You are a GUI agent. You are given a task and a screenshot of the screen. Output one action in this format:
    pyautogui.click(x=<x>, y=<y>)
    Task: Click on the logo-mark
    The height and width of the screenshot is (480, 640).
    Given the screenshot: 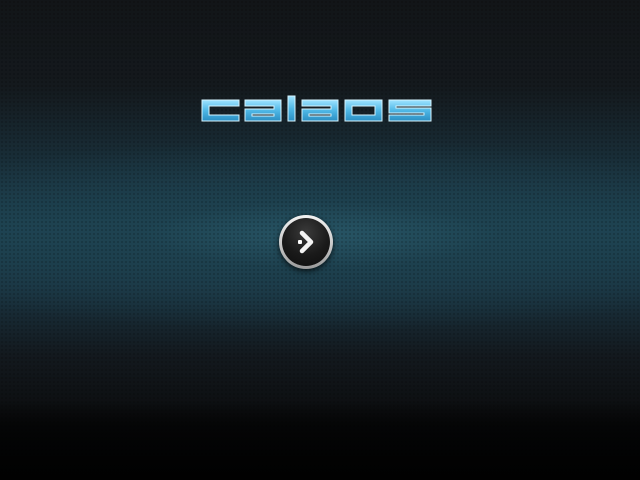 What is the action you would take?
    pyautogui.click(x=316, y=108)
    